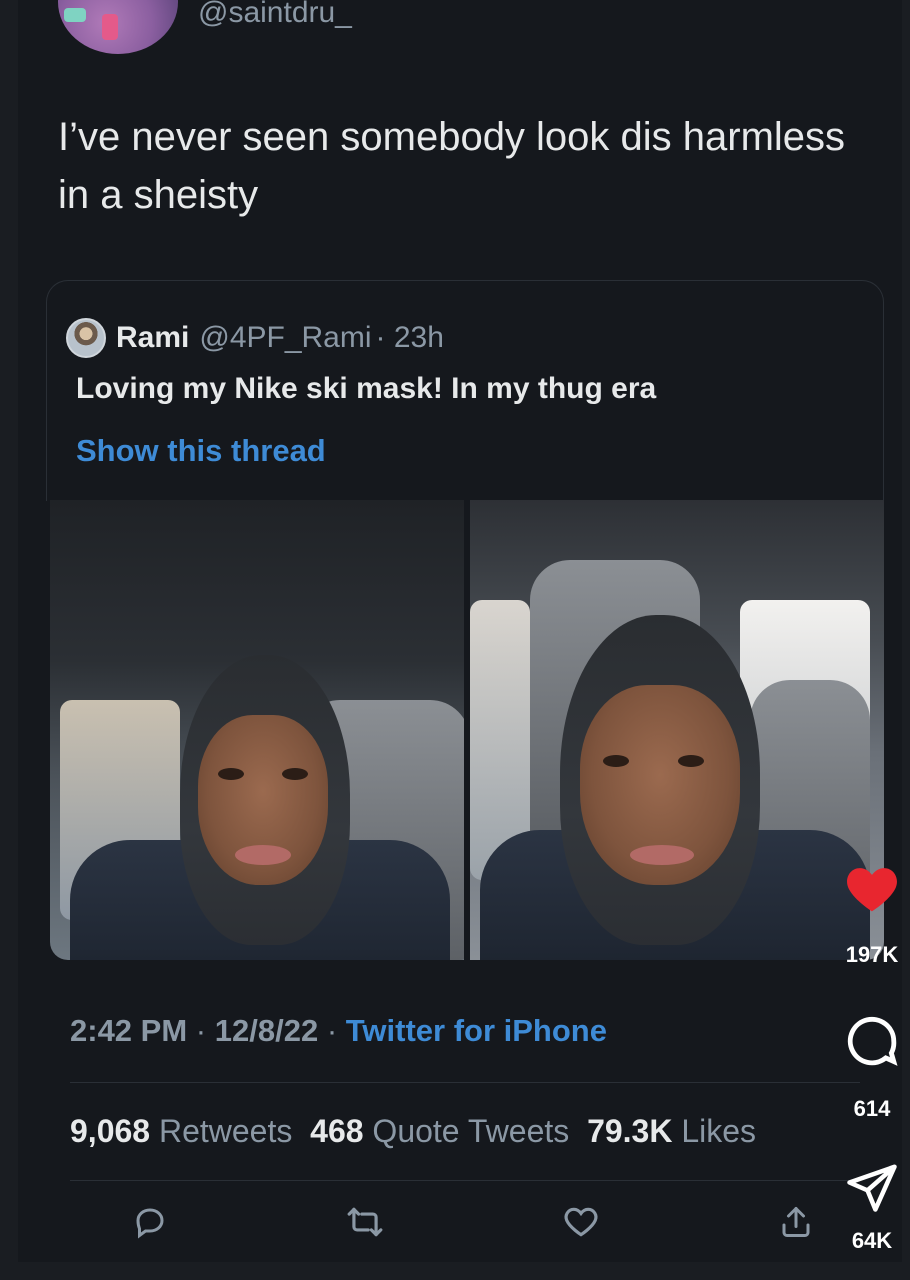  I want to click on quoted-author-avatar, so click(86, 338).